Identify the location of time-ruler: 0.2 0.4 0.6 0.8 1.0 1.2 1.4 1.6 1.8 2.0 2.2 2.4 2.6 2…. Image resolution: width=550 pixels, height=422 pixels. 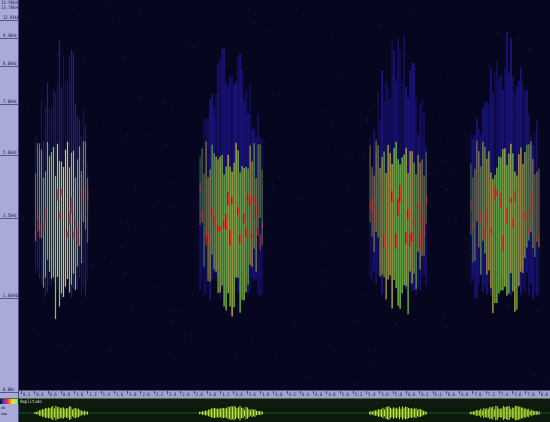
(284, 394).